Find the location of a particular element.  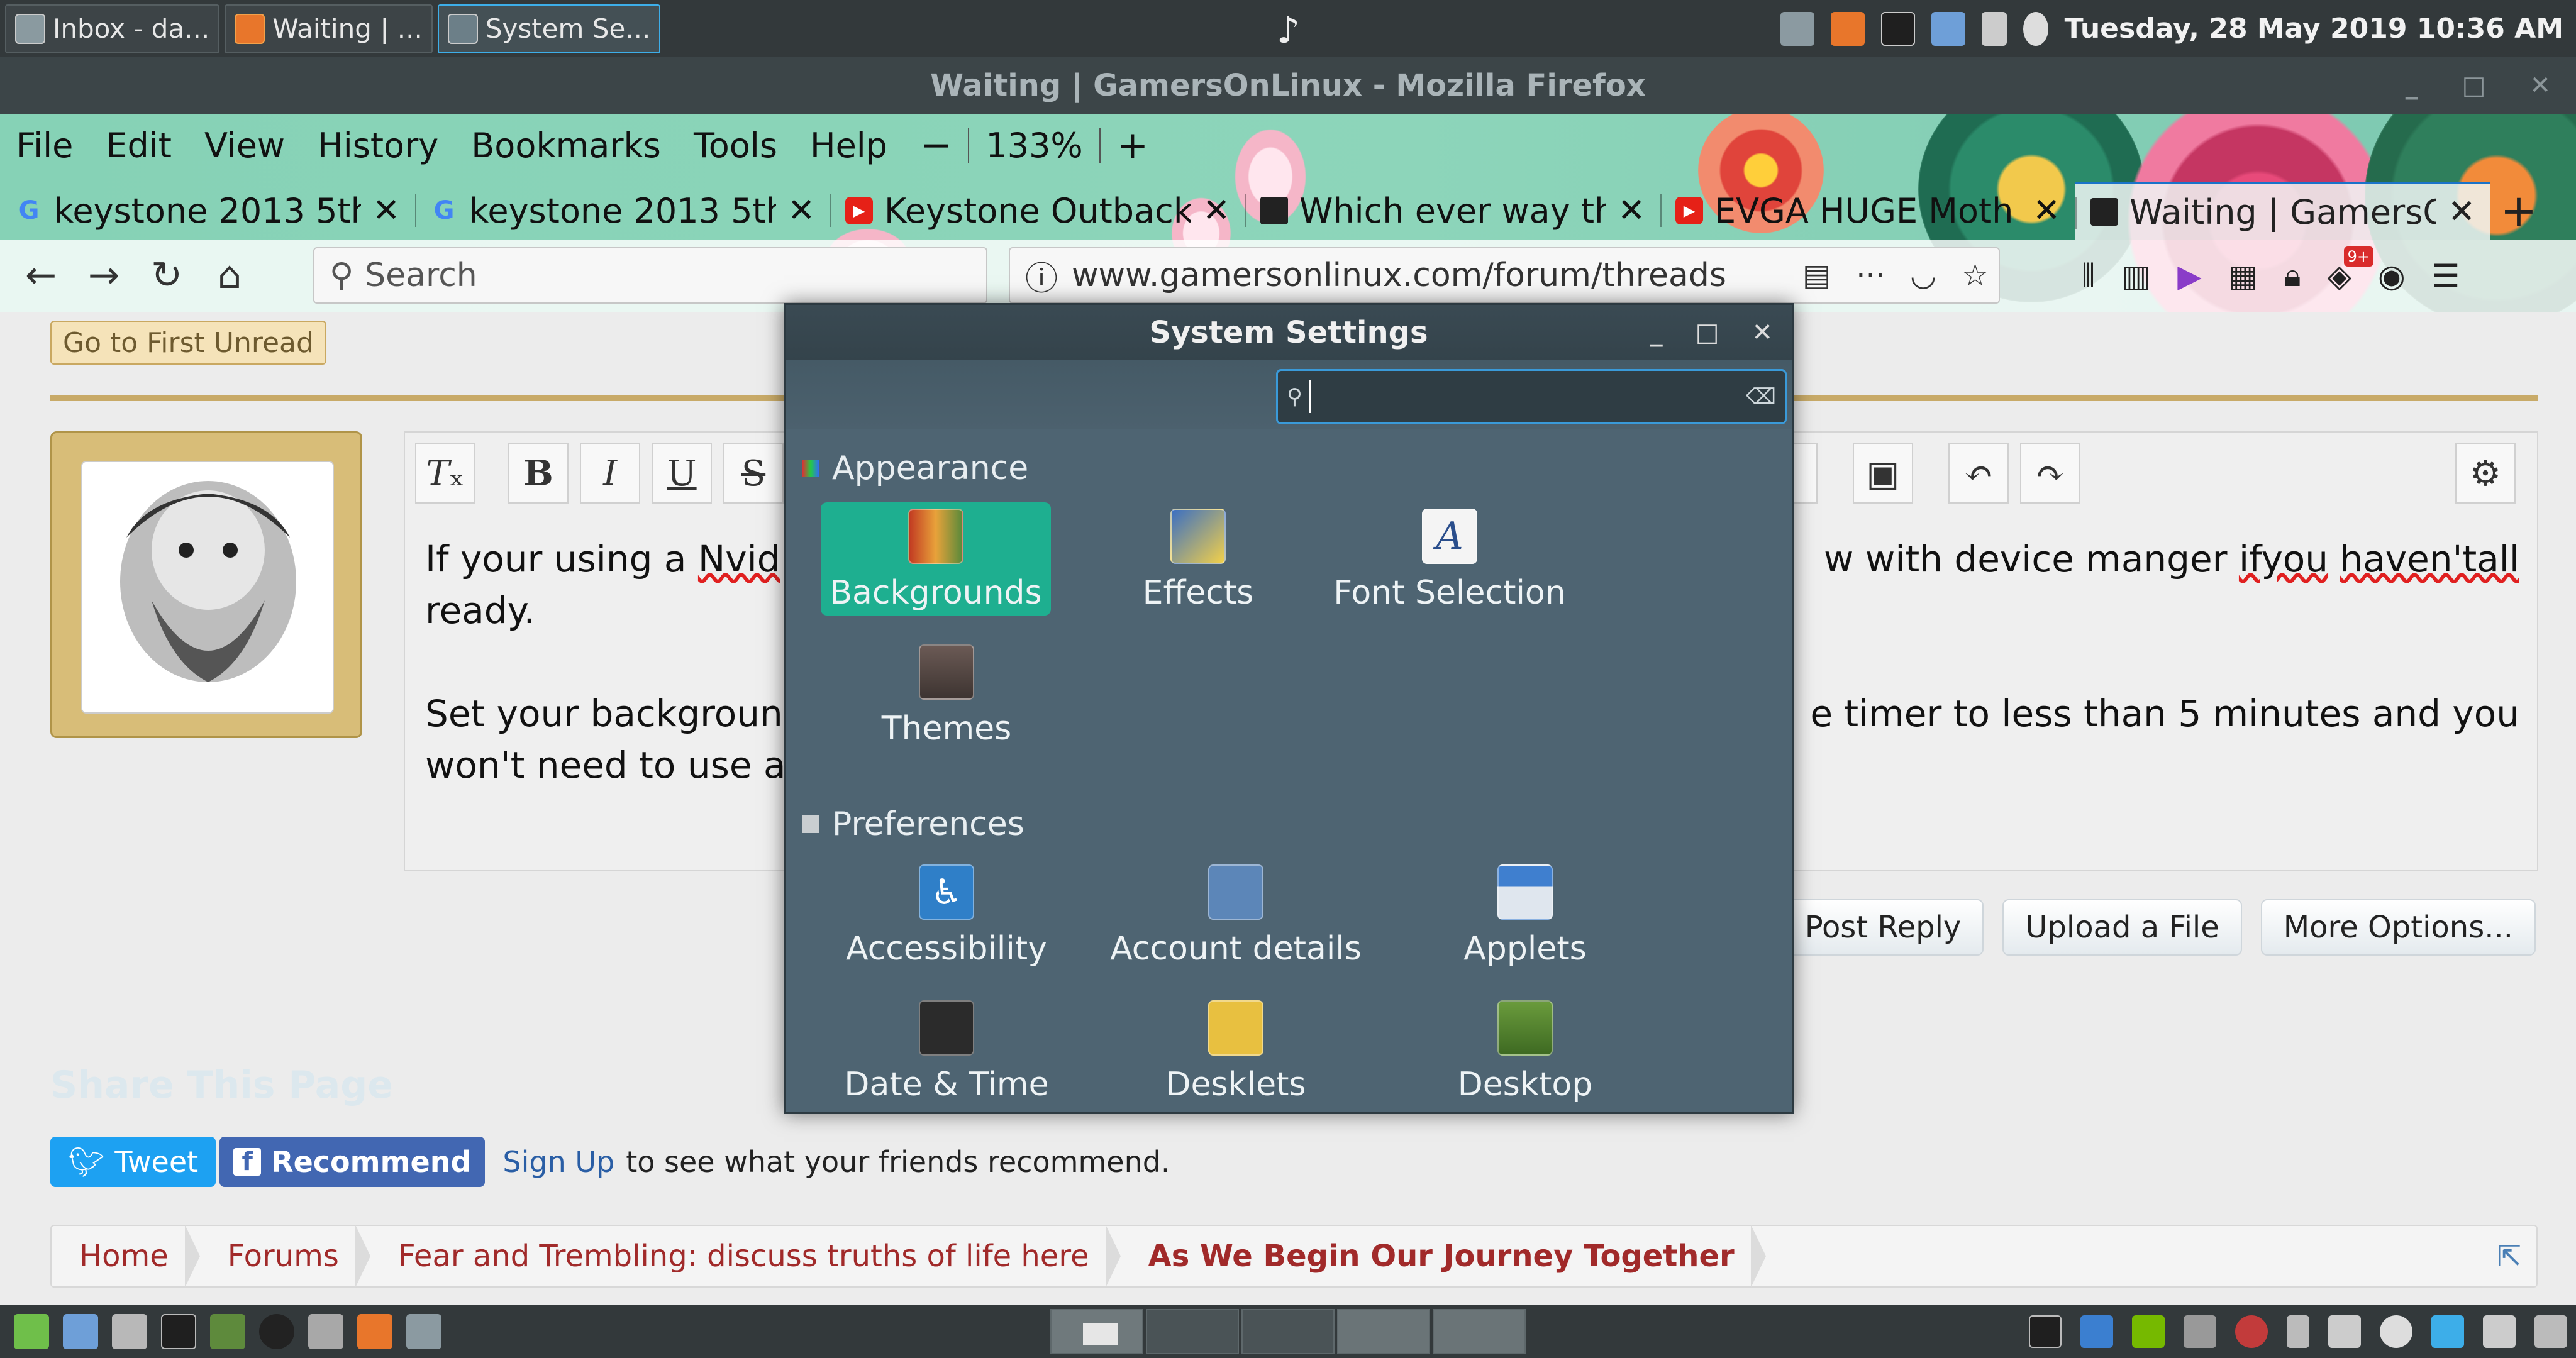

music-note-icon: ♪ is located at coordinates (1288, 30).